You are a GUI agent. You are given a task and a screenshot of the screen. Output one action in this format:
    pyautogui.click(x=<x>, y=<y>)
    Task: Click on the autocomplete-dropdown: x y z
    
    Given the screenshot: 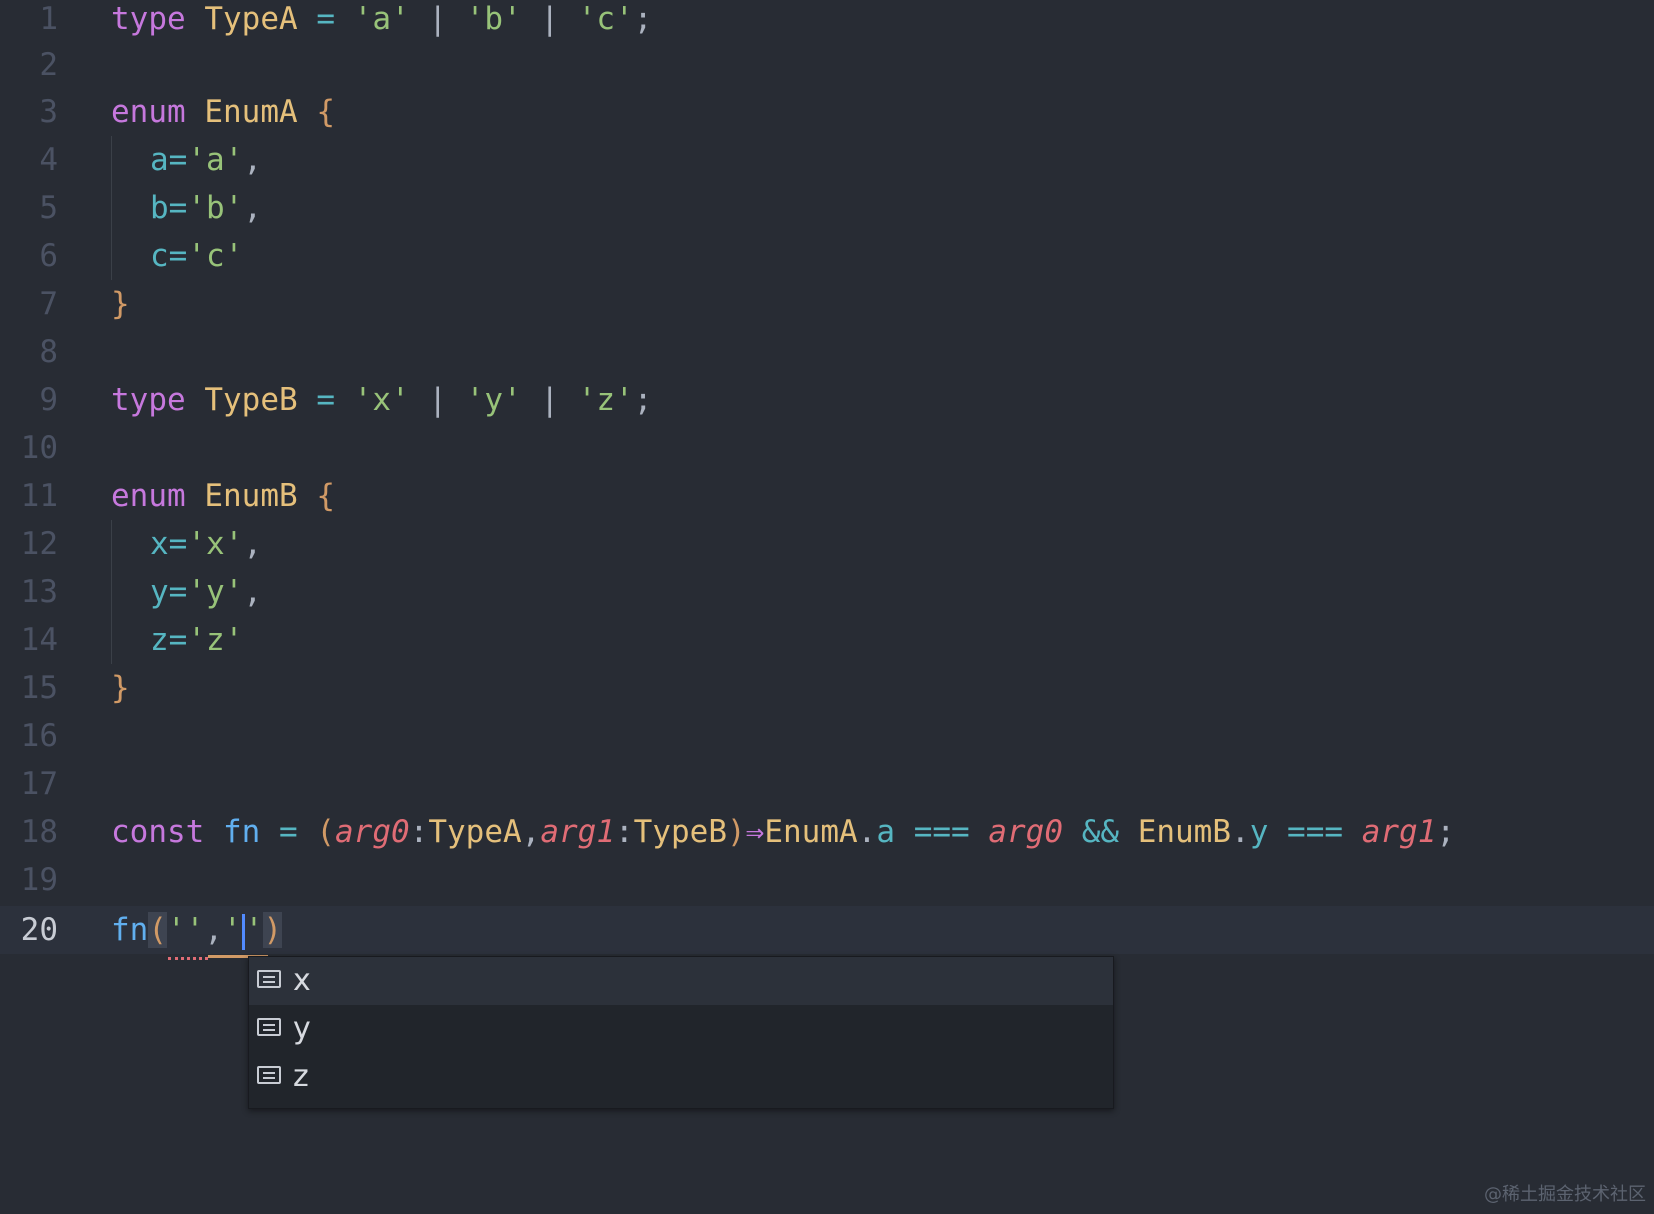 What is the action you would take?
    pyautogui.click(x=681, y=1032)
    